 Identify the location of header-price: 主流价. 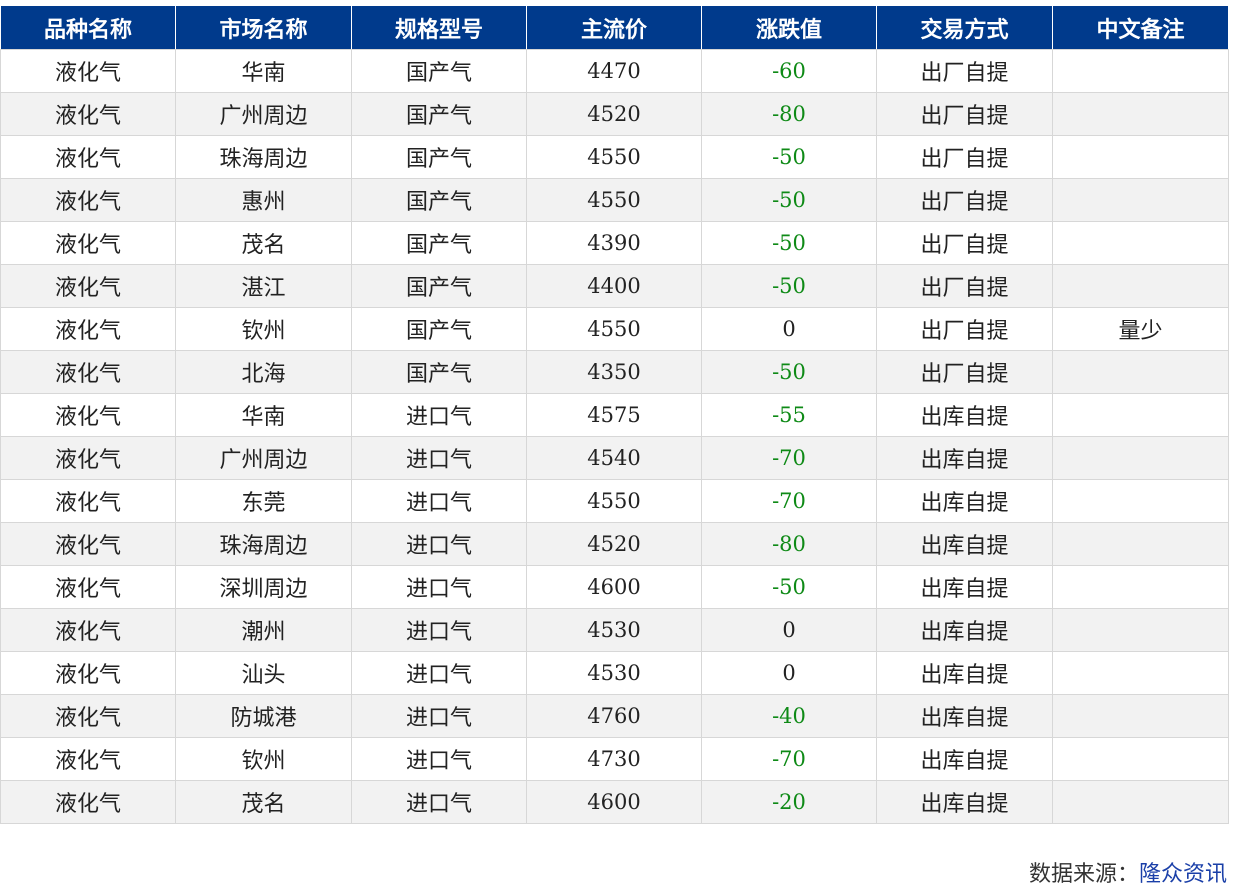
(614, 28).